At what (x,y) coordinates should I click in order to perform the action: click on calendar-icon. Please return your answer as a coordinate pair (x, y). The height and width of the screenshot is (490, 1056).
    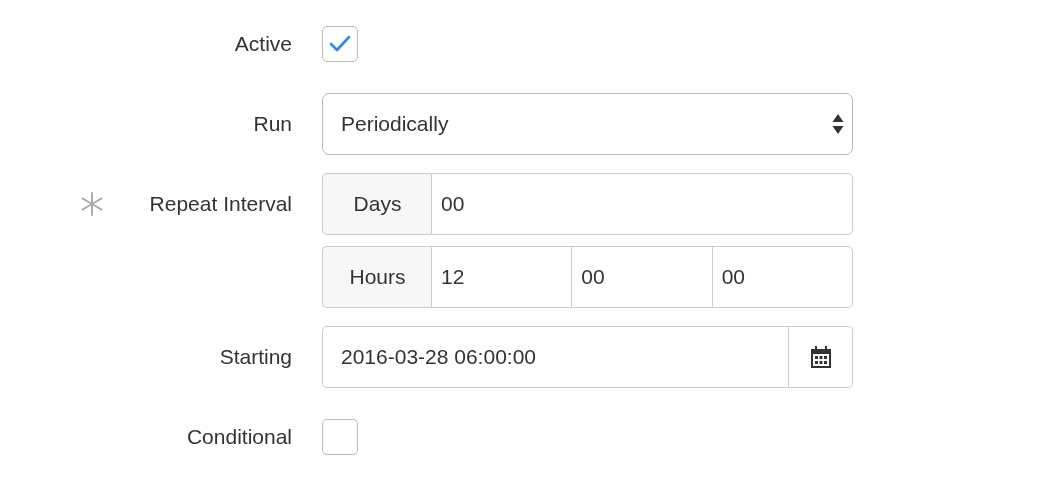
    Looking at the image, I should click on (820, 357).